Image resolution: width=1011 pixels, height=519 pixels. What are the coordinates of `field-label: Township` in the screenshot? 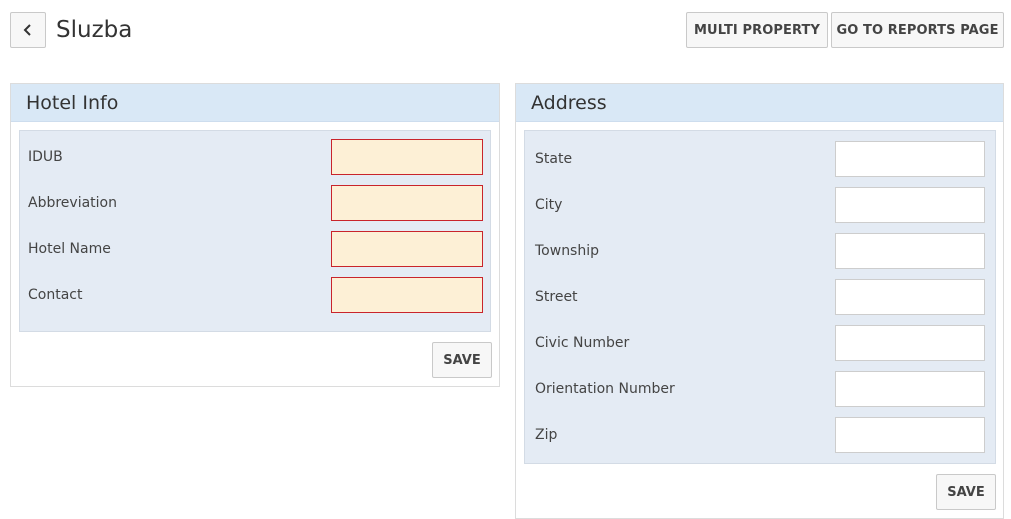 It's located at (567, 251).